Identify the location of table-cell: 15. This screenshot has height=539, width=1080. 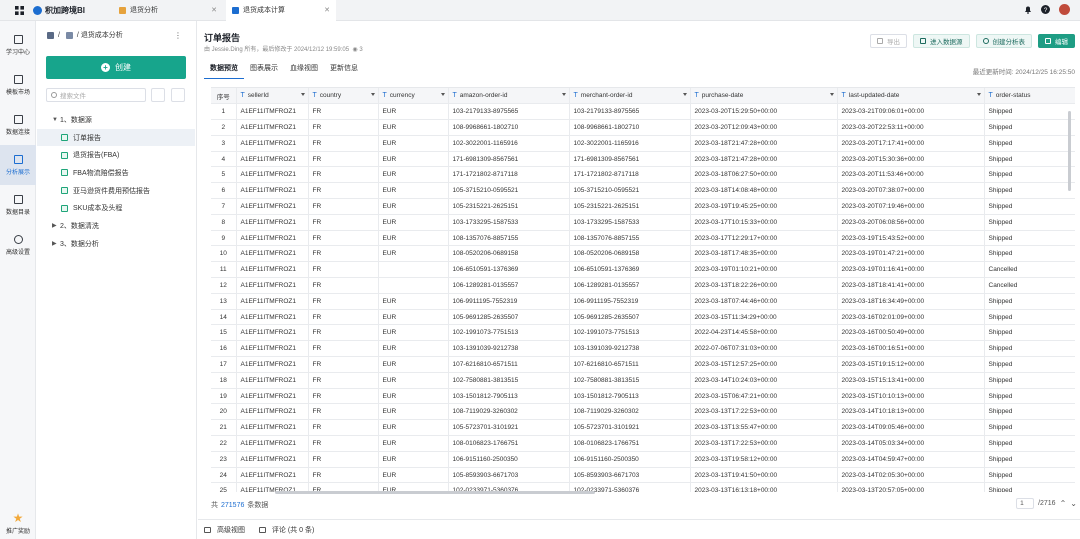
(224, 333).